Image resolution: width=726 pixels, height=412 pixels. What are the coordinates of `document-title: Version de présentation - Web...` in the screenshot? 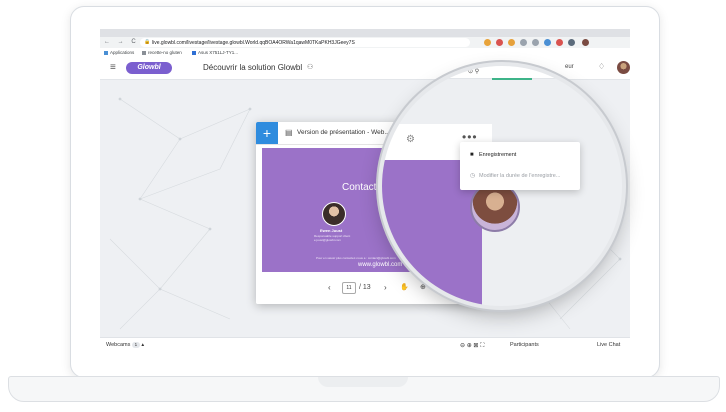 It's located at (343, 132).